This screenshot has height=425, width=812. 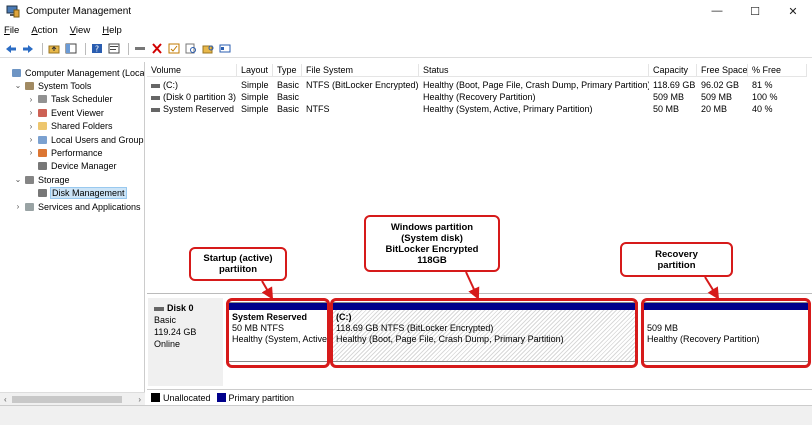 I want to click on tree-item: › Local Users and Groups, so click(x=85, y=139).